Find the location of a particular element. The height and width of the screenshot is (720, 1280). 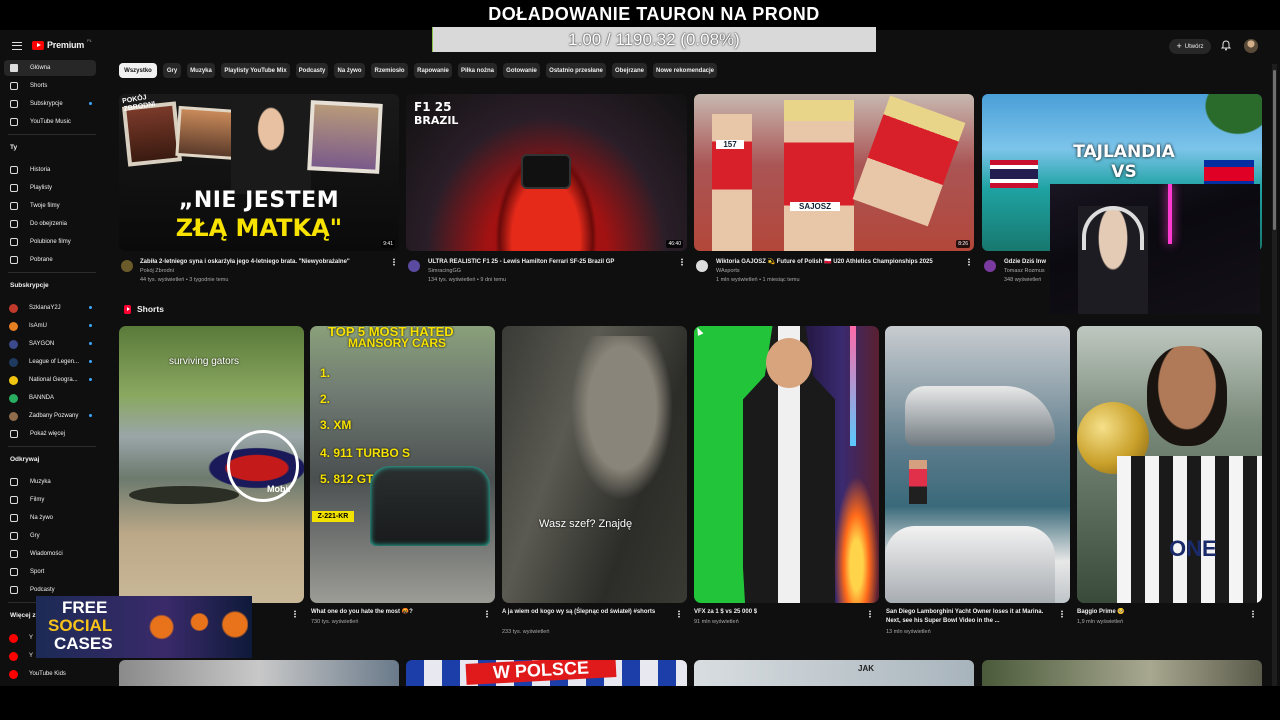

sidebar-item: BANNDA is located at coordinates (50, 398).